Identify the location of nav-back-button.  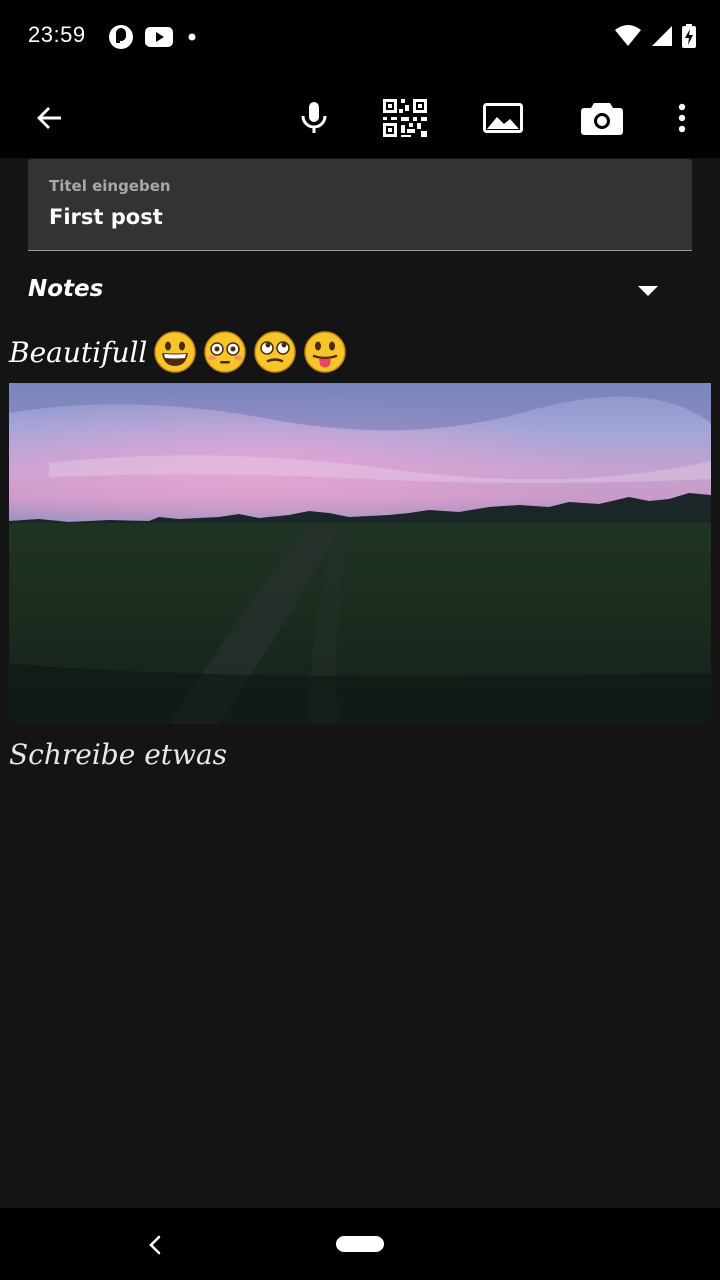
(155, 1245).